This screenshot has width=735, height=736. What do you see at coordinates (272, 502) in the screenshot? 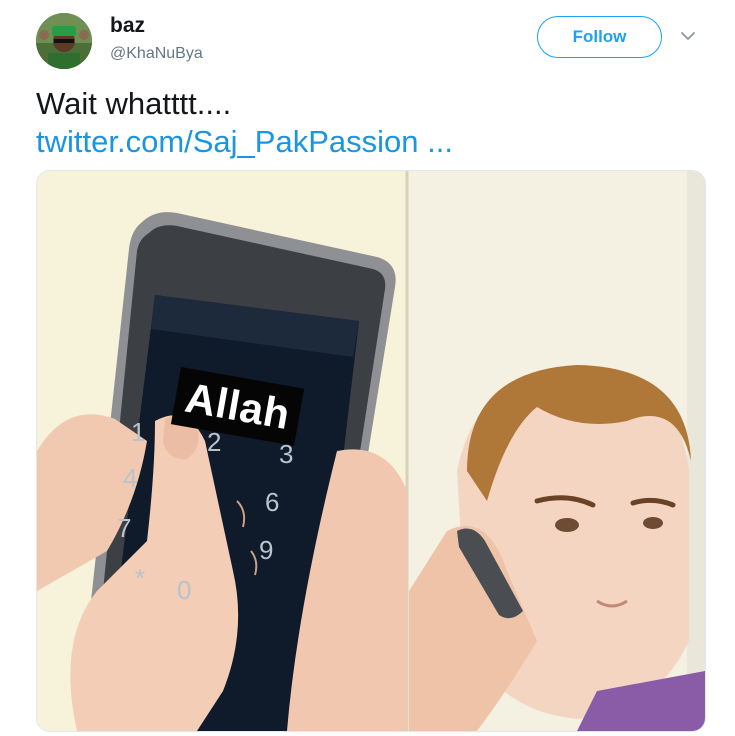
I see `keypad-key: 6` at bounding box center [272, 502].